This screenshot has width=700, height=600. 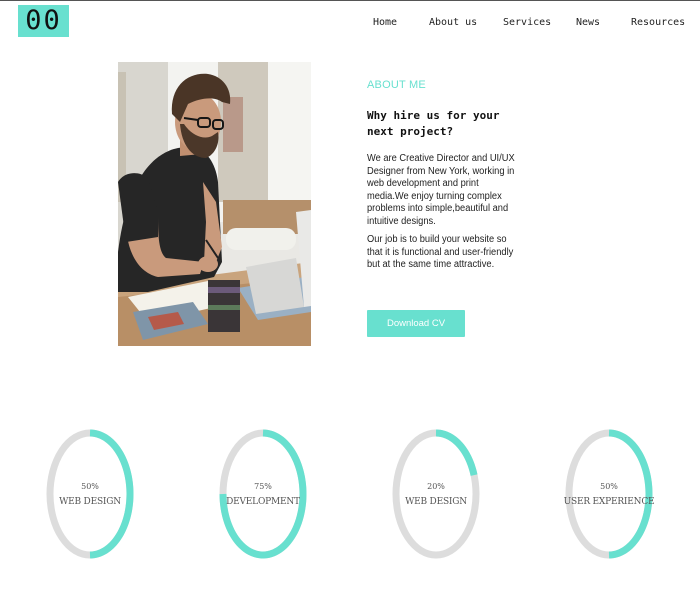 What do you see at coordinates (609, 486) in the screenshot?
I see `skill-percent-4: 50%` at bounding box center [609, 486].